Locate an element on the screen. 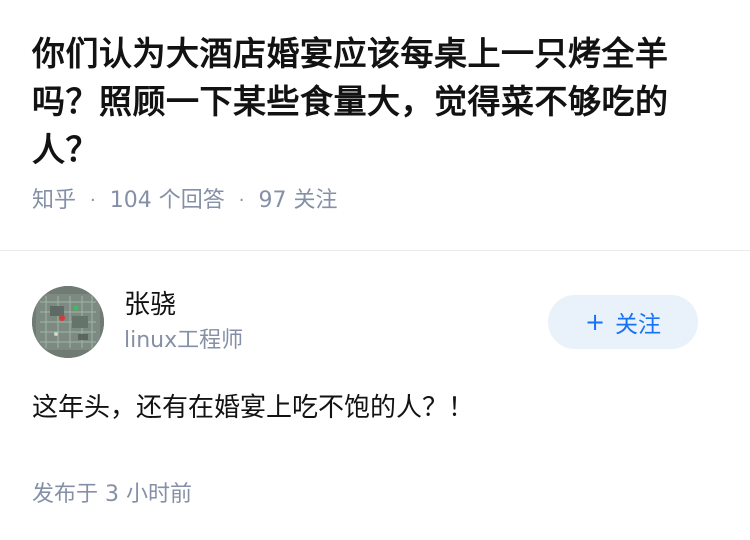 The height and width of the screenshot is (540, 750). answer-content: 这年头，还有在婚宴上吃不饱的人？！ is located at coordinates (375, 408).